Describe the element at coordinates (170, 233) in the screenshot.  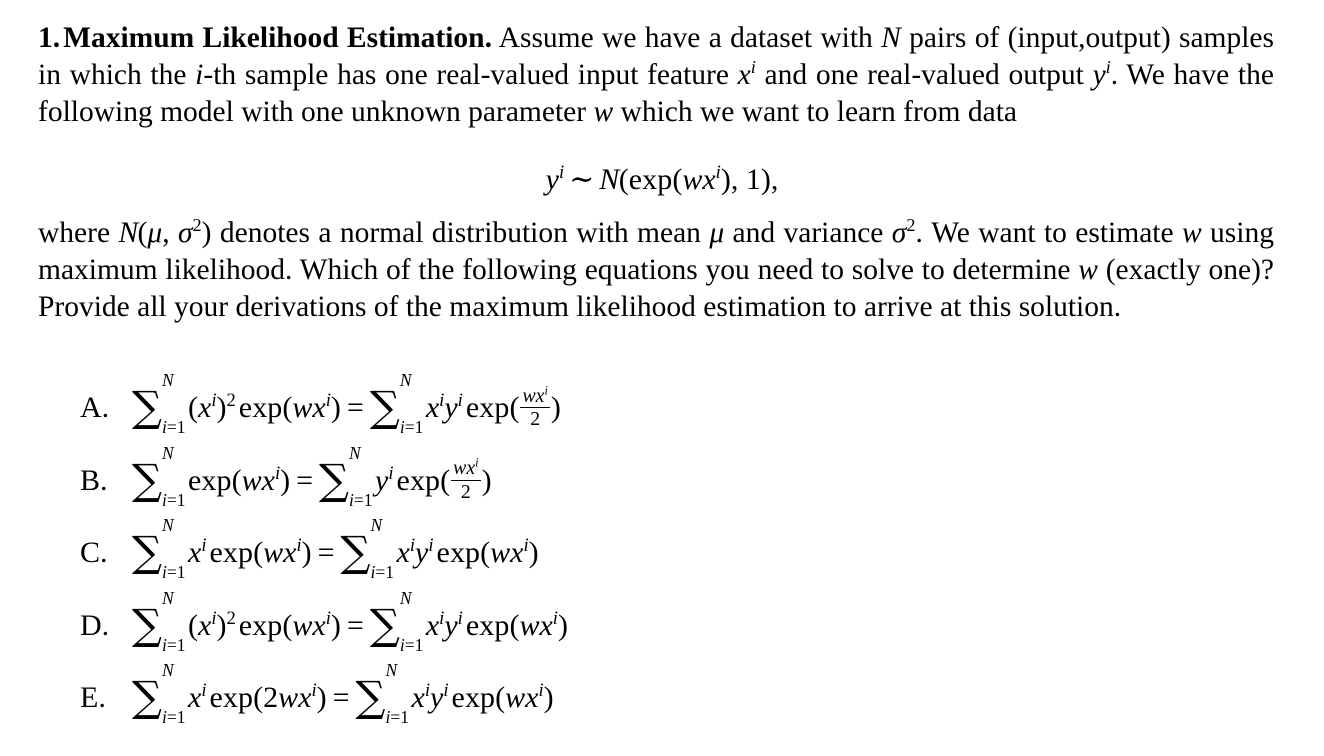
I see `p2-comma: ,` at that location.